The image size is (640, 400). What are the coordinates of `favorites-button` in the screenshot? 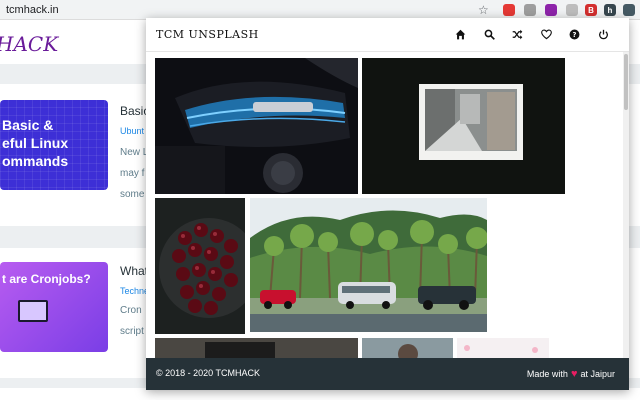 It's located at (546, 34).